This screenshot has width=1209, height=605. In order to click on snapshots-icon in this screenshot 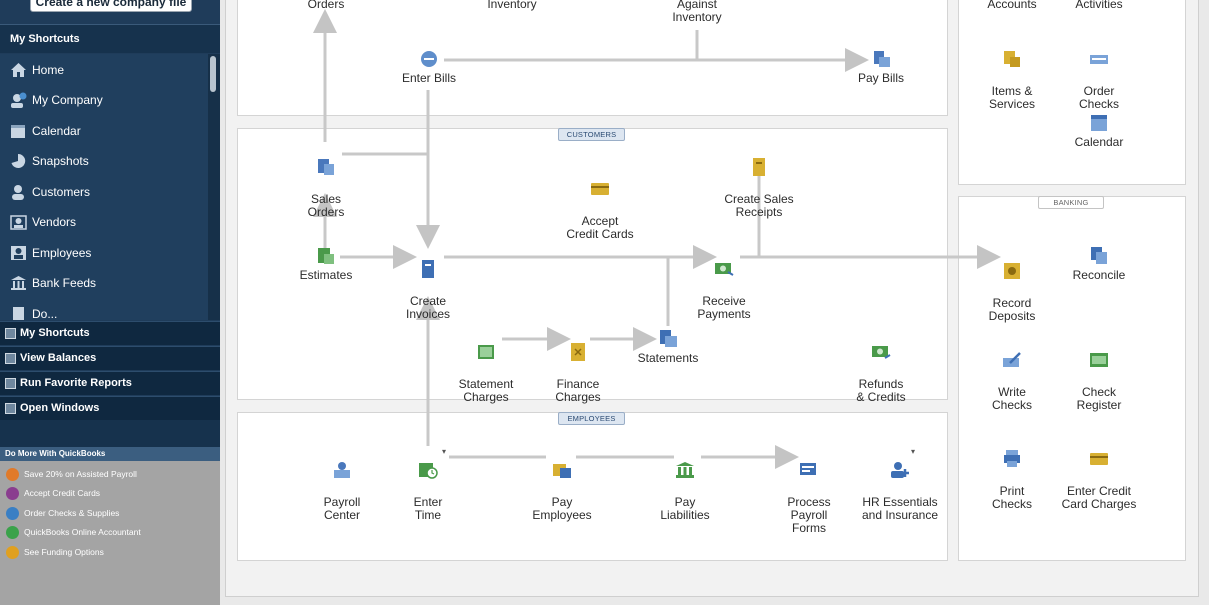, I will do `click(18, 160)`.